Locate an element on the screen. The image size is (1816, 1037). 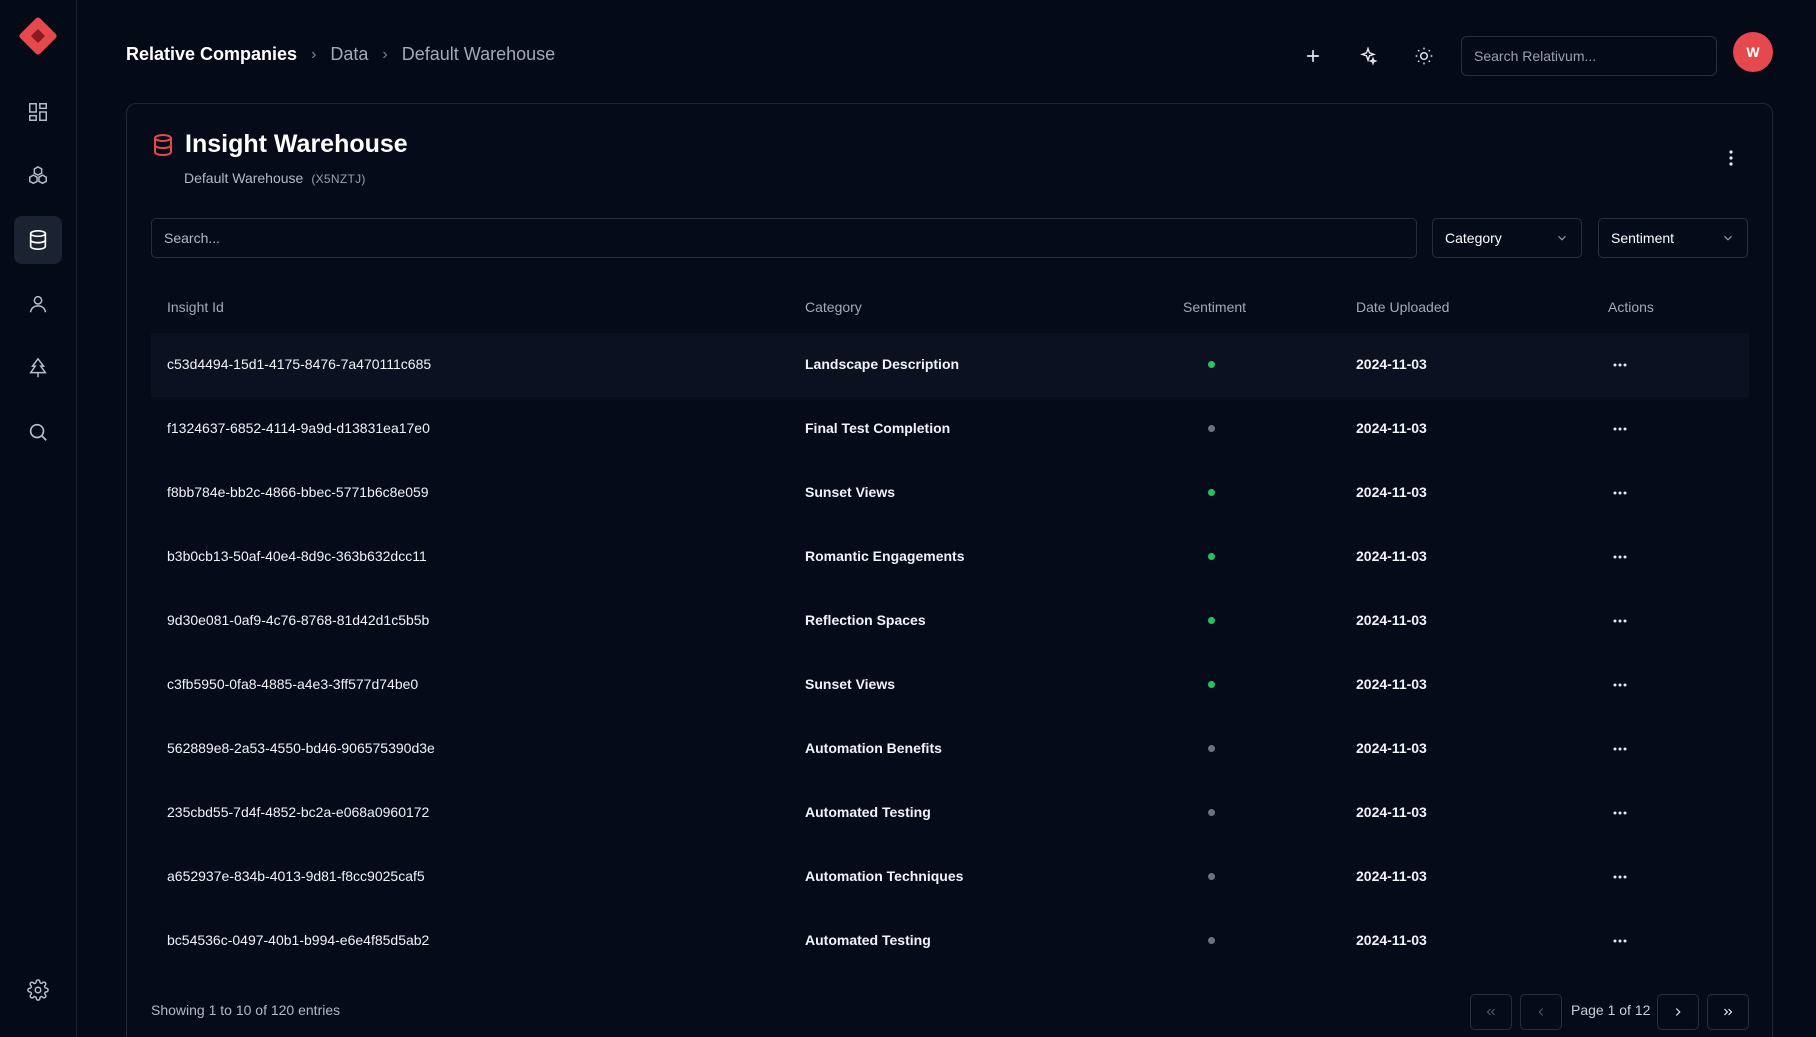
sidebar-item-tree is located at coordinates (38, 368).